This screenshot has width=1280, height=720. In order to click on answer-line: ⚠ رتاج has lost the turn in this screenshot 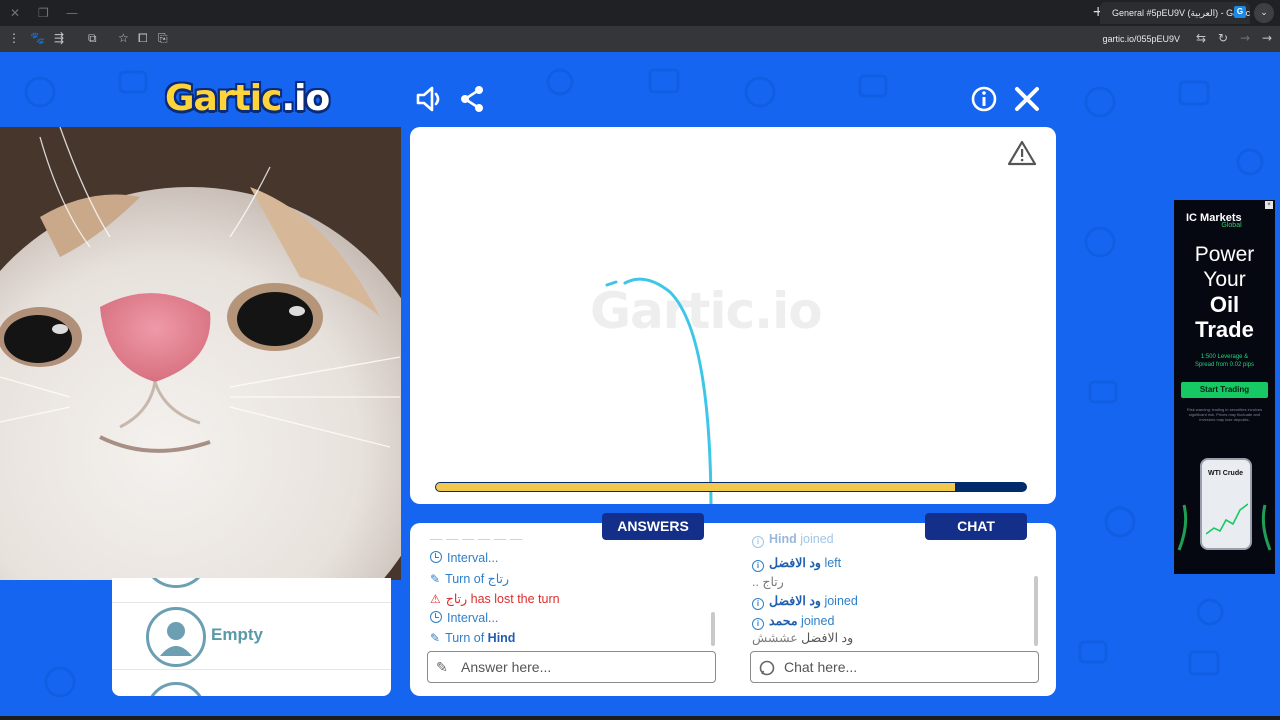, I will do `click(495, 598)`.